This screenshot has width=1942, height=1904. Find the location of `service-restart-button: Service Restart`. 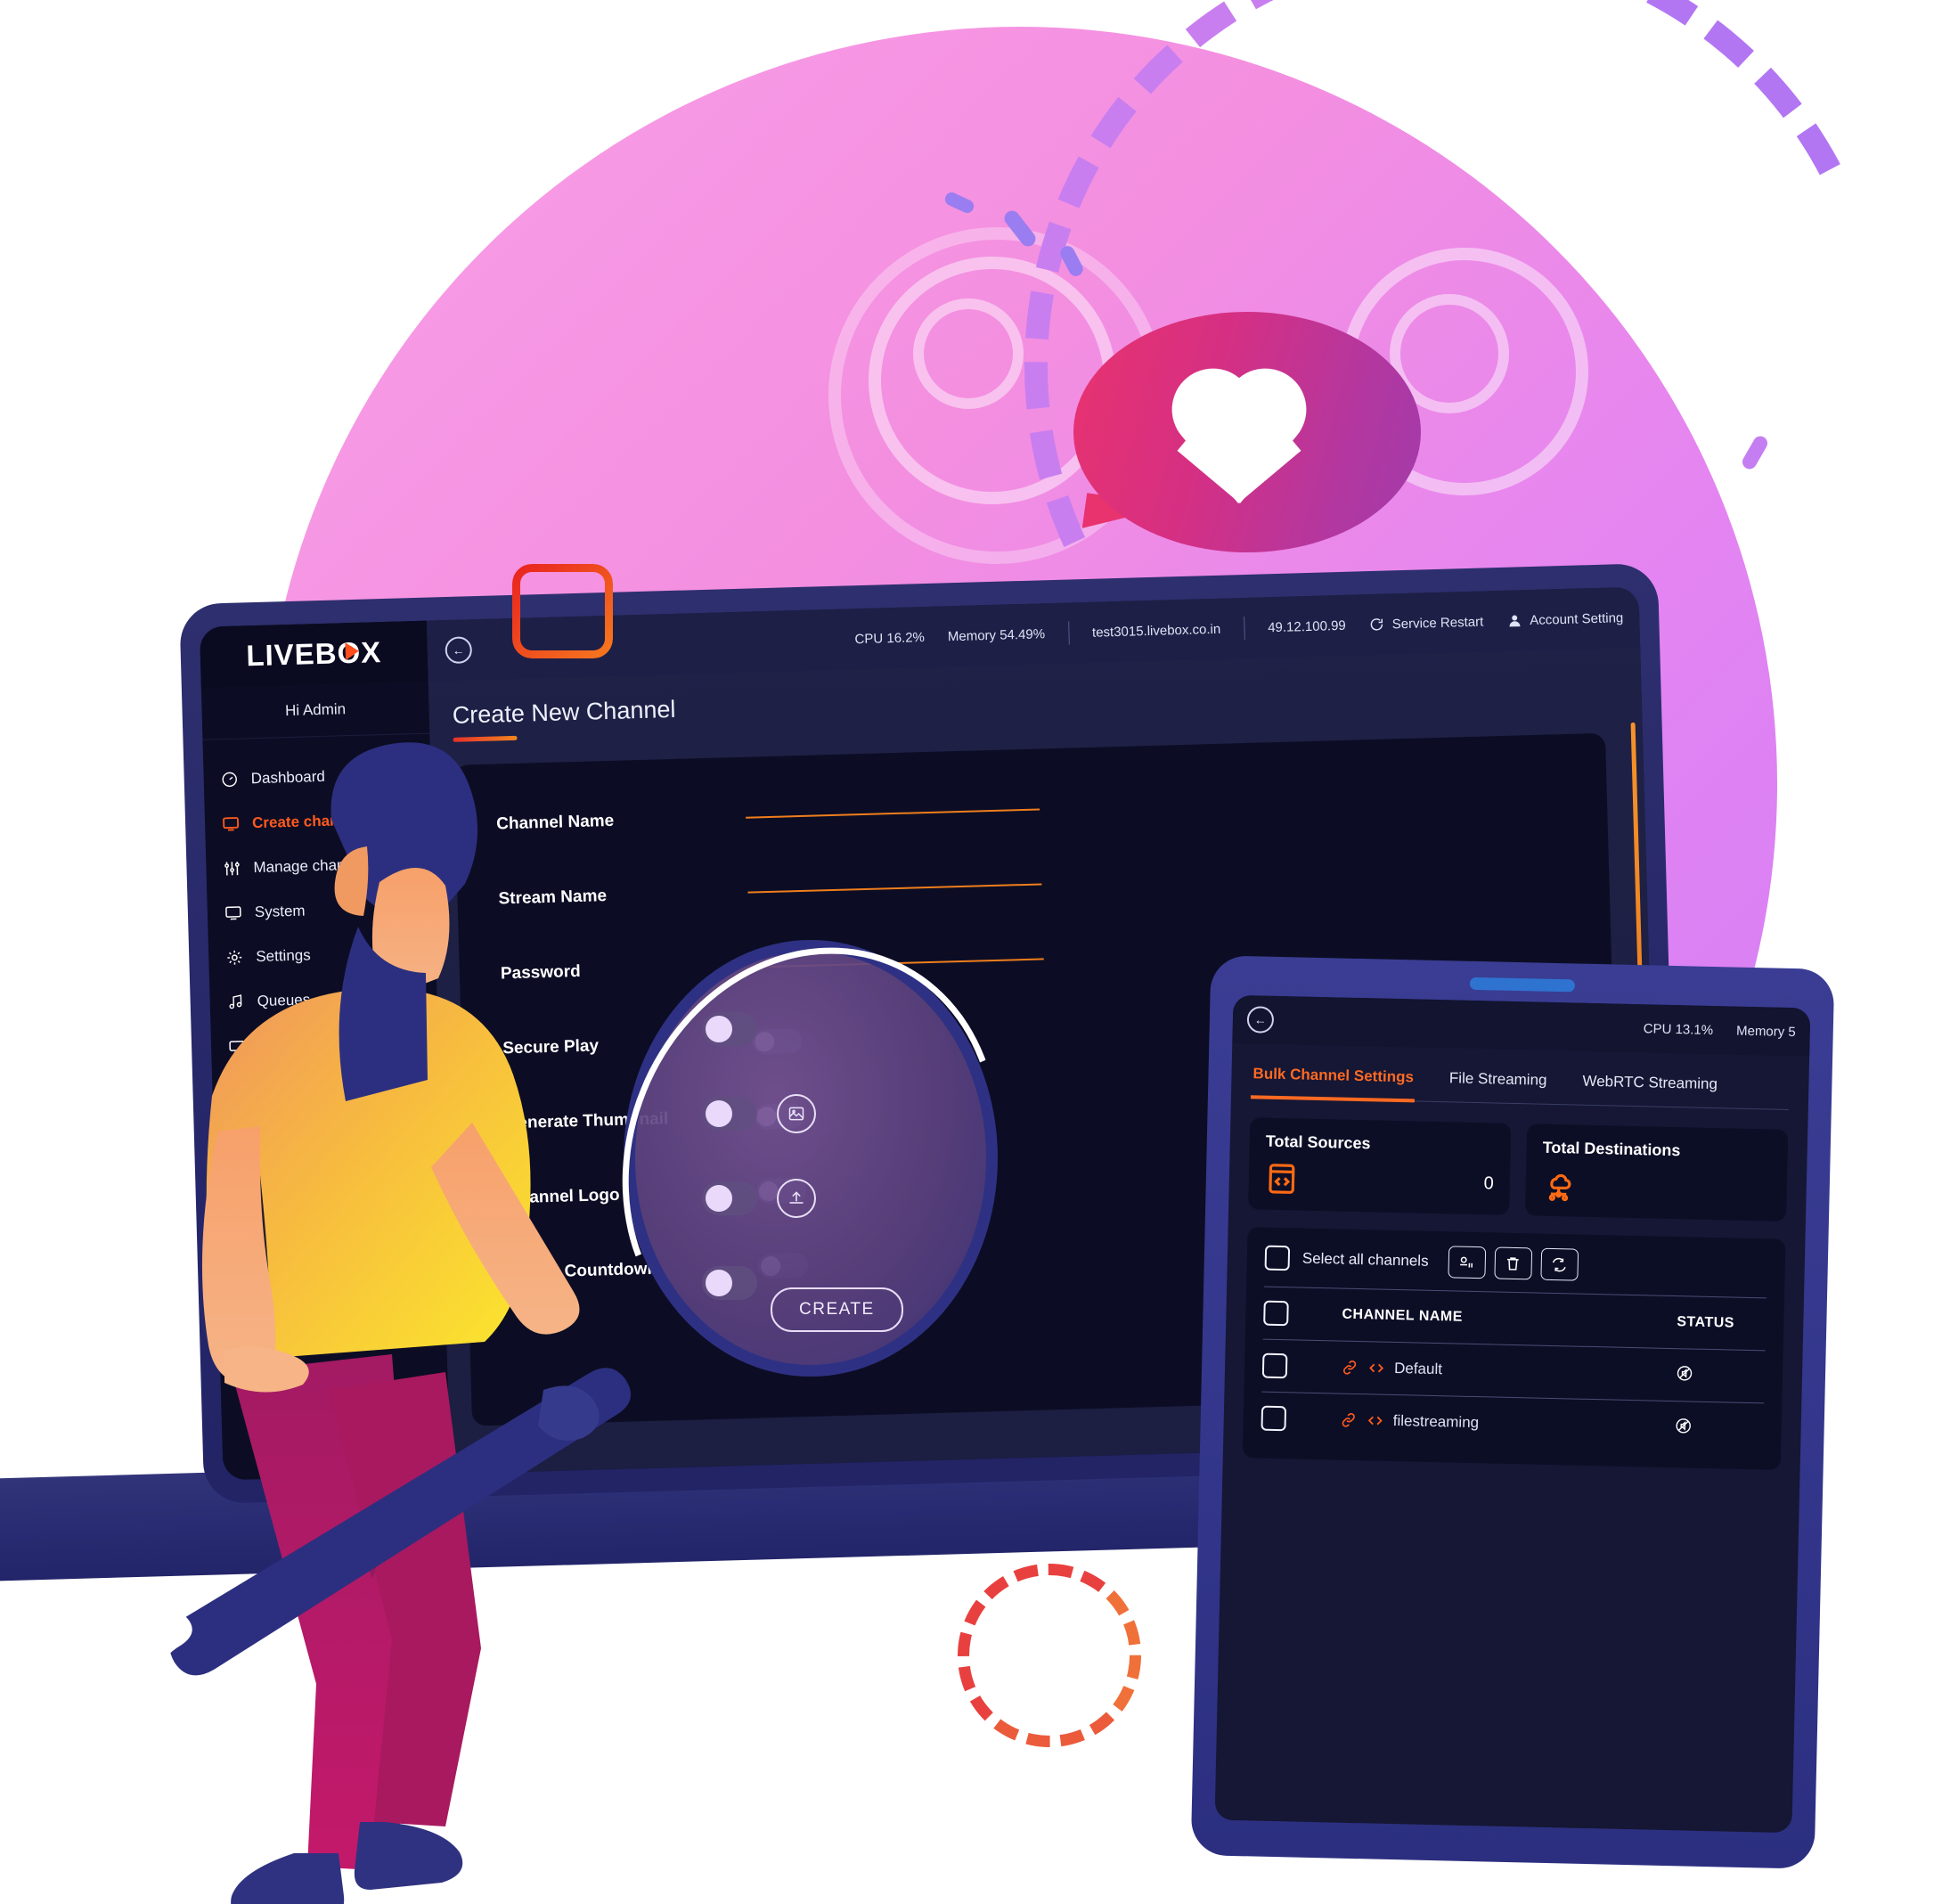

service-restart-button: Service Restart is located at coordinates (1426, 623).